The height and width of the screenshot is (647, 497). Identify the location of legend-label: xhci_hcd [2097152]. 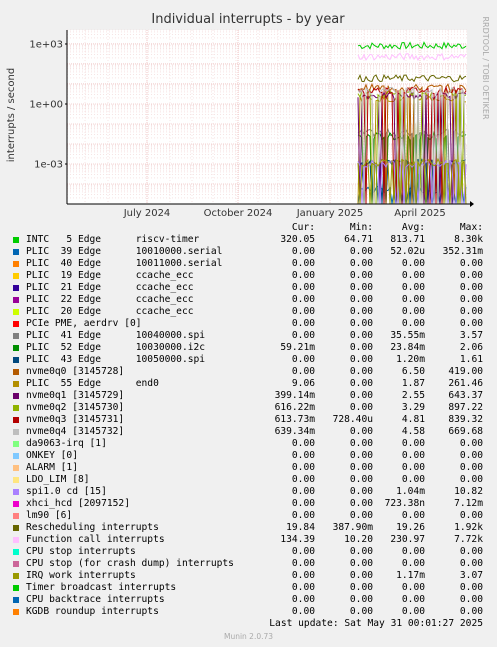
(78, 503).